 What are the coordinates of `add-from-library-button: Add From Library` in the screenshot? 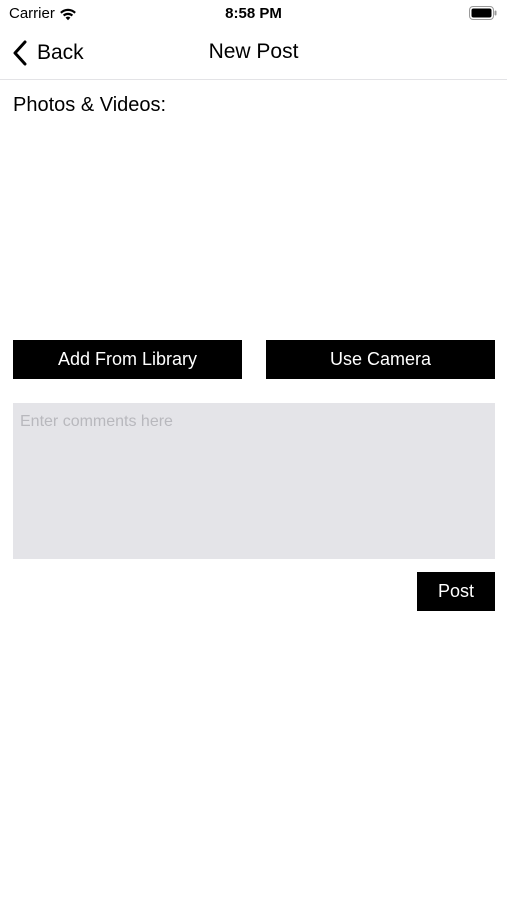 It's located at (127, 359).